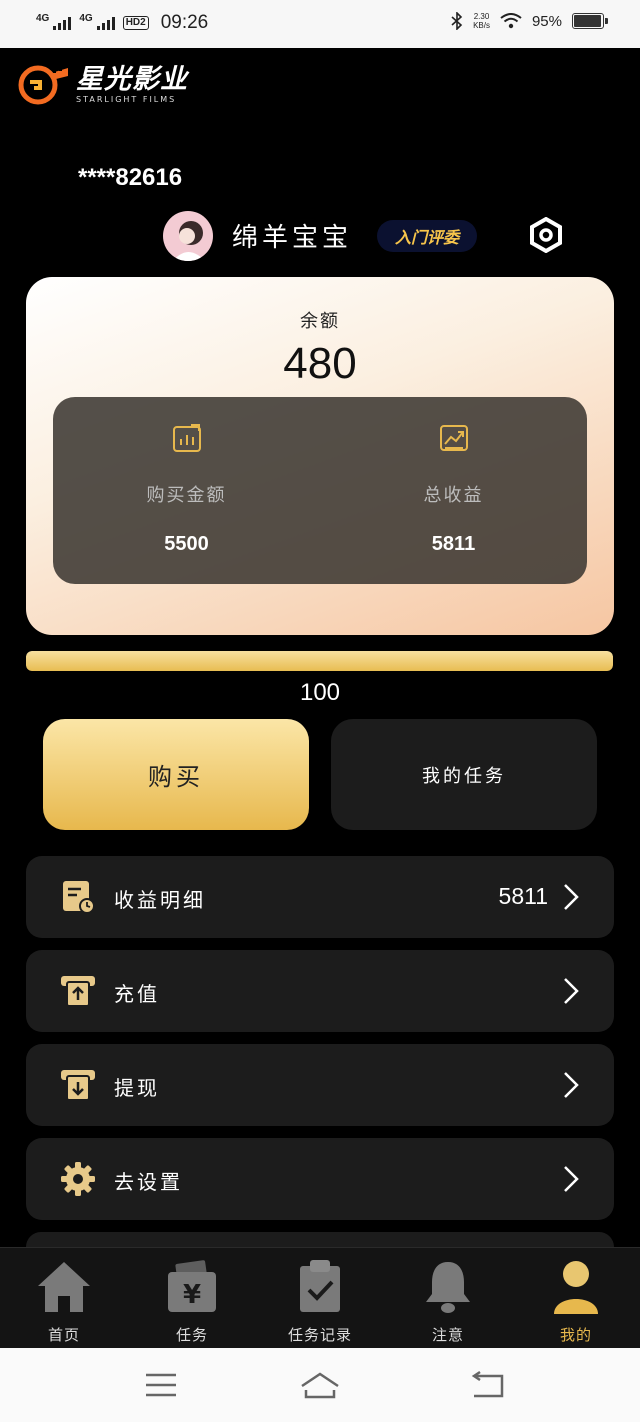 The width and height of the screenshot is (640, 1422). I want to click on avatar, so click(188, 236).